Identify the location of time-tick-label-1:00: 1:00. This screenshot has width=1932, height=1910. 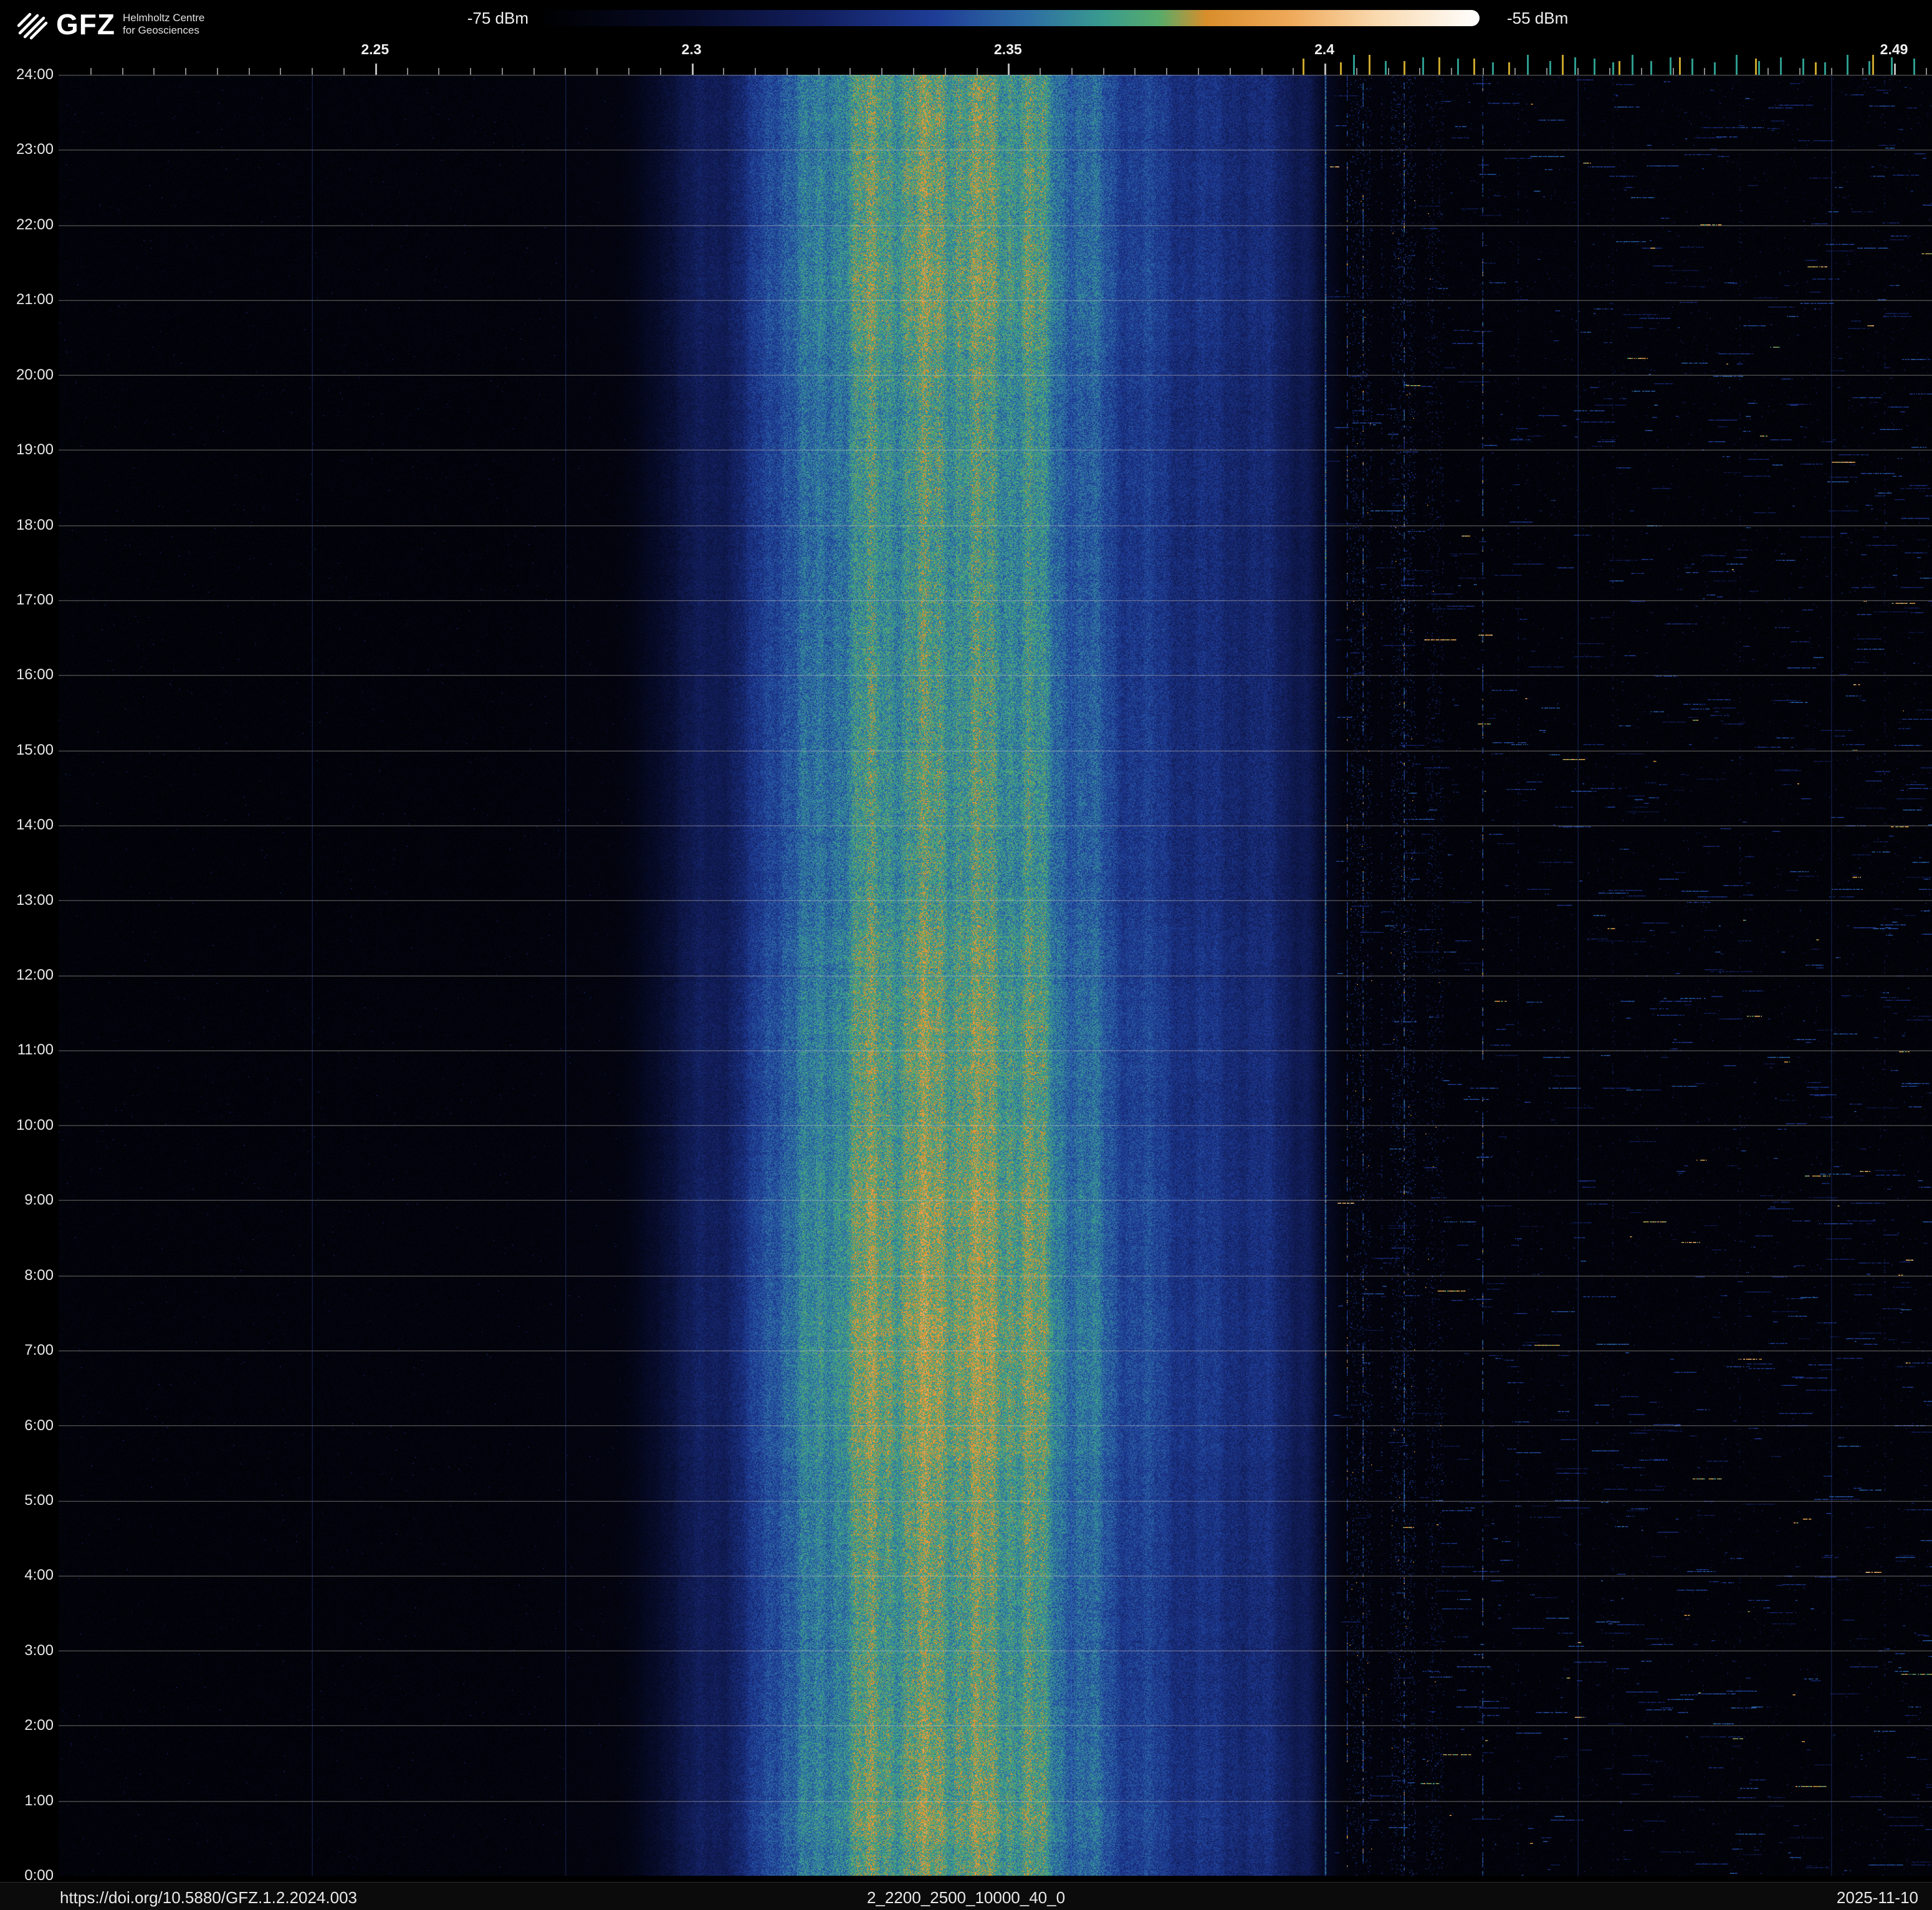
(39, 1801).